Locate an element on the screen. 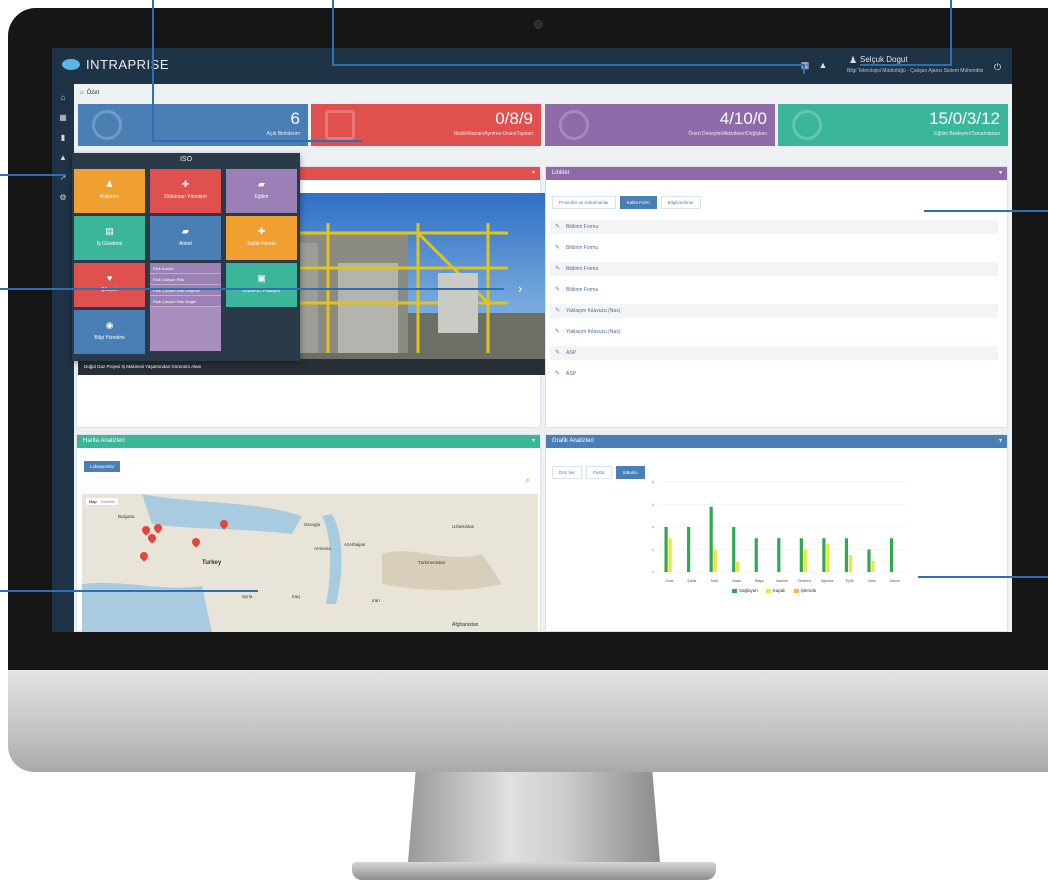 This screenshot has height=880, width=1048. tab-pie: Pasta is located at coordinates (599, 472).